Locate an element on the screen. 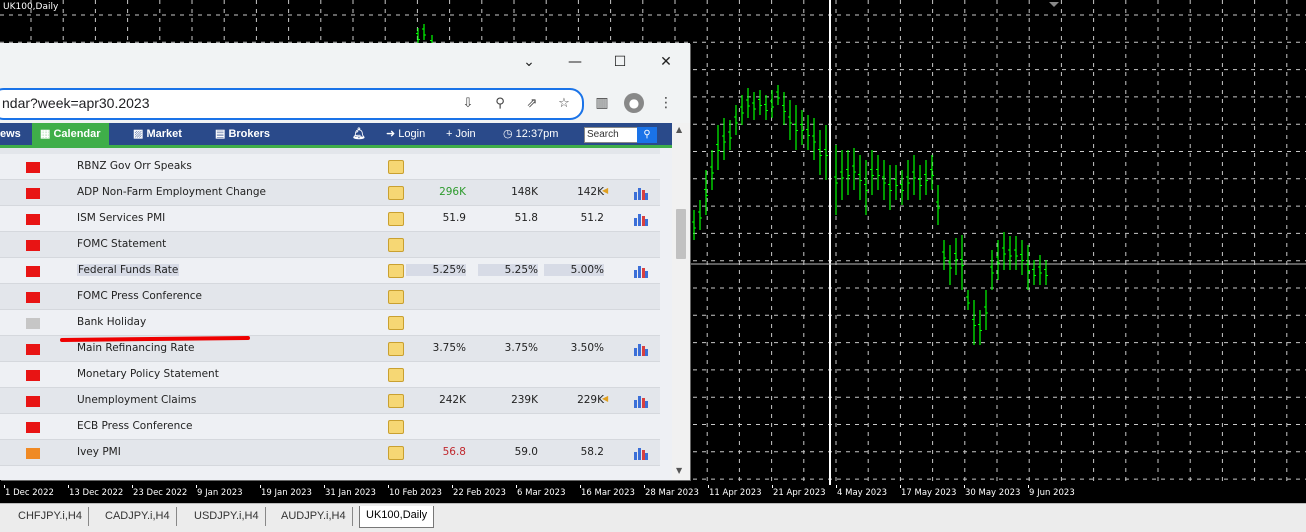  event-name: ISM Services PMI is located at coordinates (121, 218).